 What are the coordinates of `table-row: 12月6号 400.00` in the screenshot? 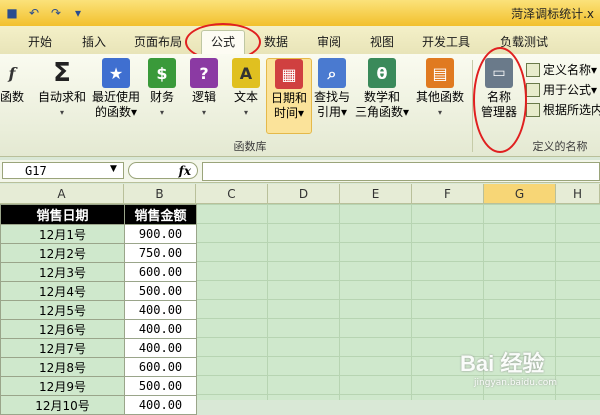 It's located at (98, 329).